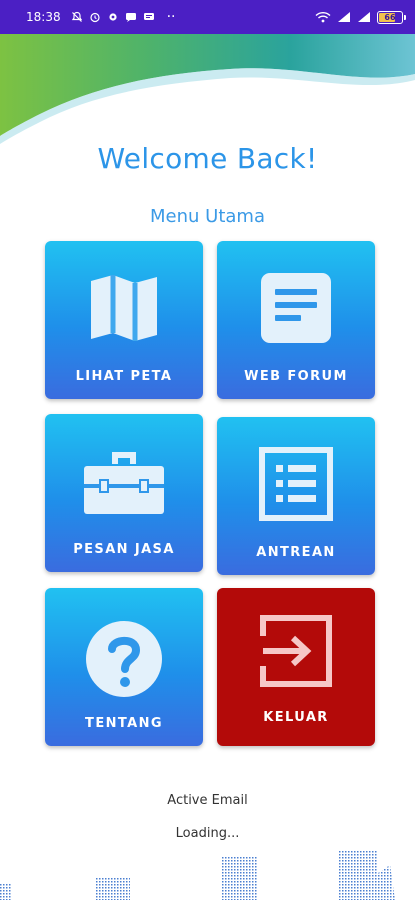  What do you see at coordinates (124, 301) in the screenshot?
I see `map-icon` at bounding box center [124, 301].